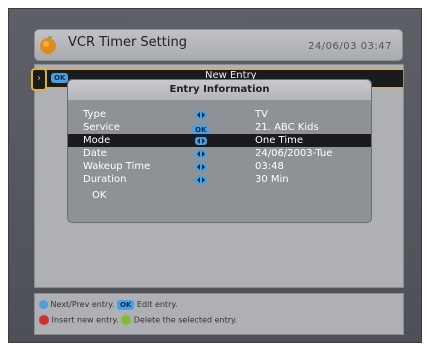 Image resolution: width=427 pixels, height=347 pixels. I want to click on field-label: Service, so click(101, 127).